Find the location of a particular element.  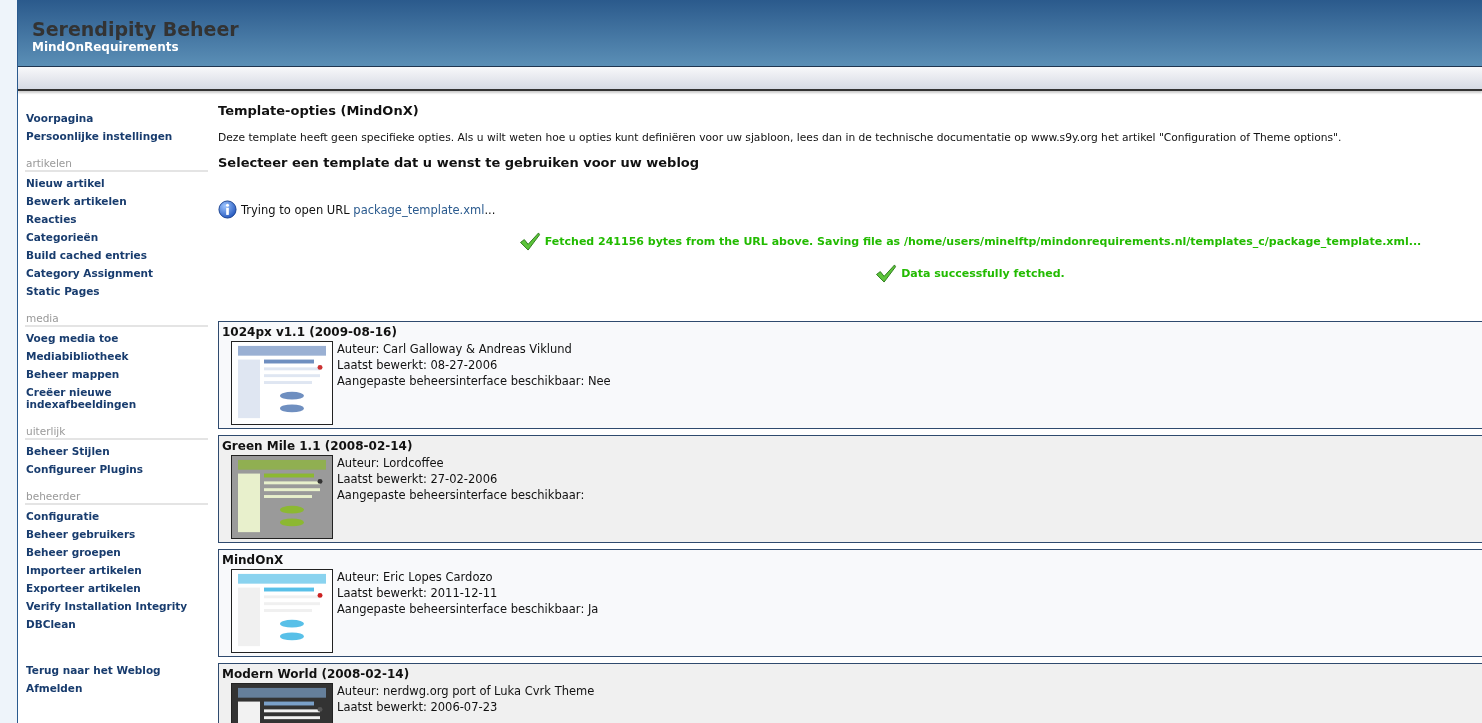

template-detail: Laatst bewerkt: 2011-12-11 is located at coordinates (418, 593).